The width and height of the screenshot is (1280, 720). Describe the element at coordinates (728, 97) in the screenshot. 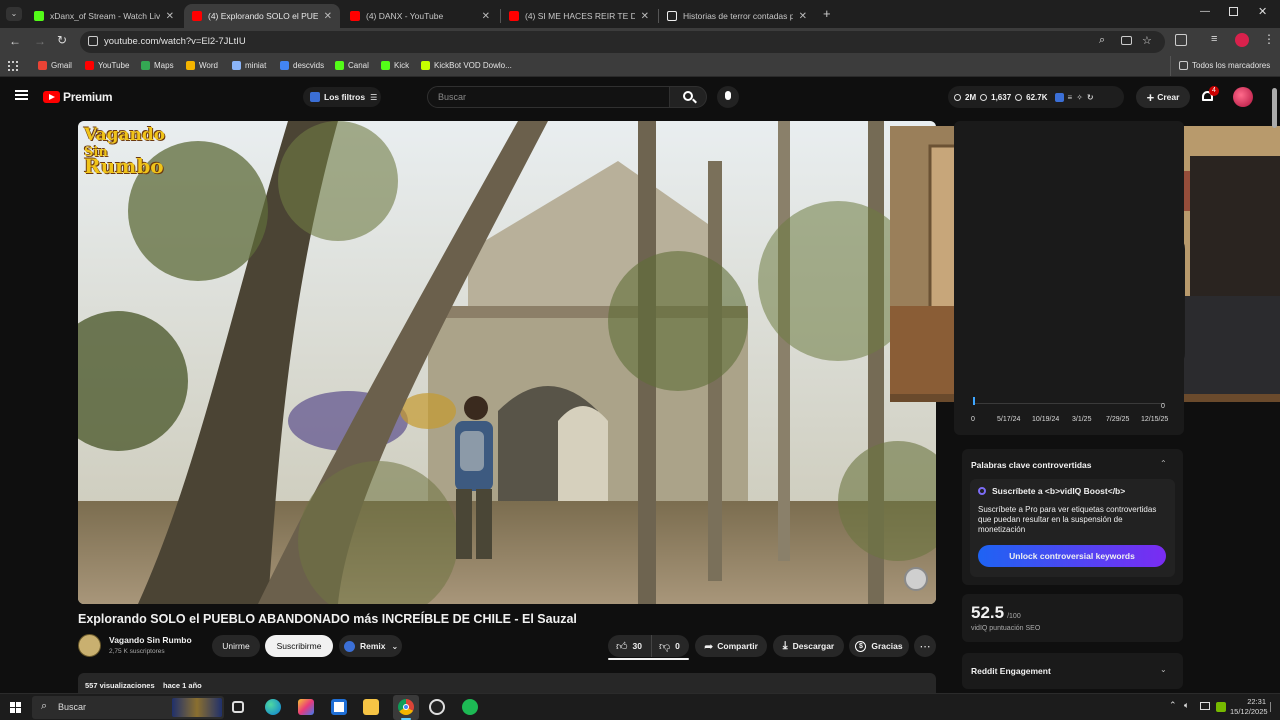

I see `voice-search-button` at that location.